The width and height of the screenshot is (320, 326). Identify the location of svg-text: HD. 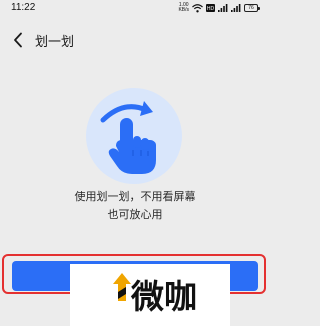
(211, 9).